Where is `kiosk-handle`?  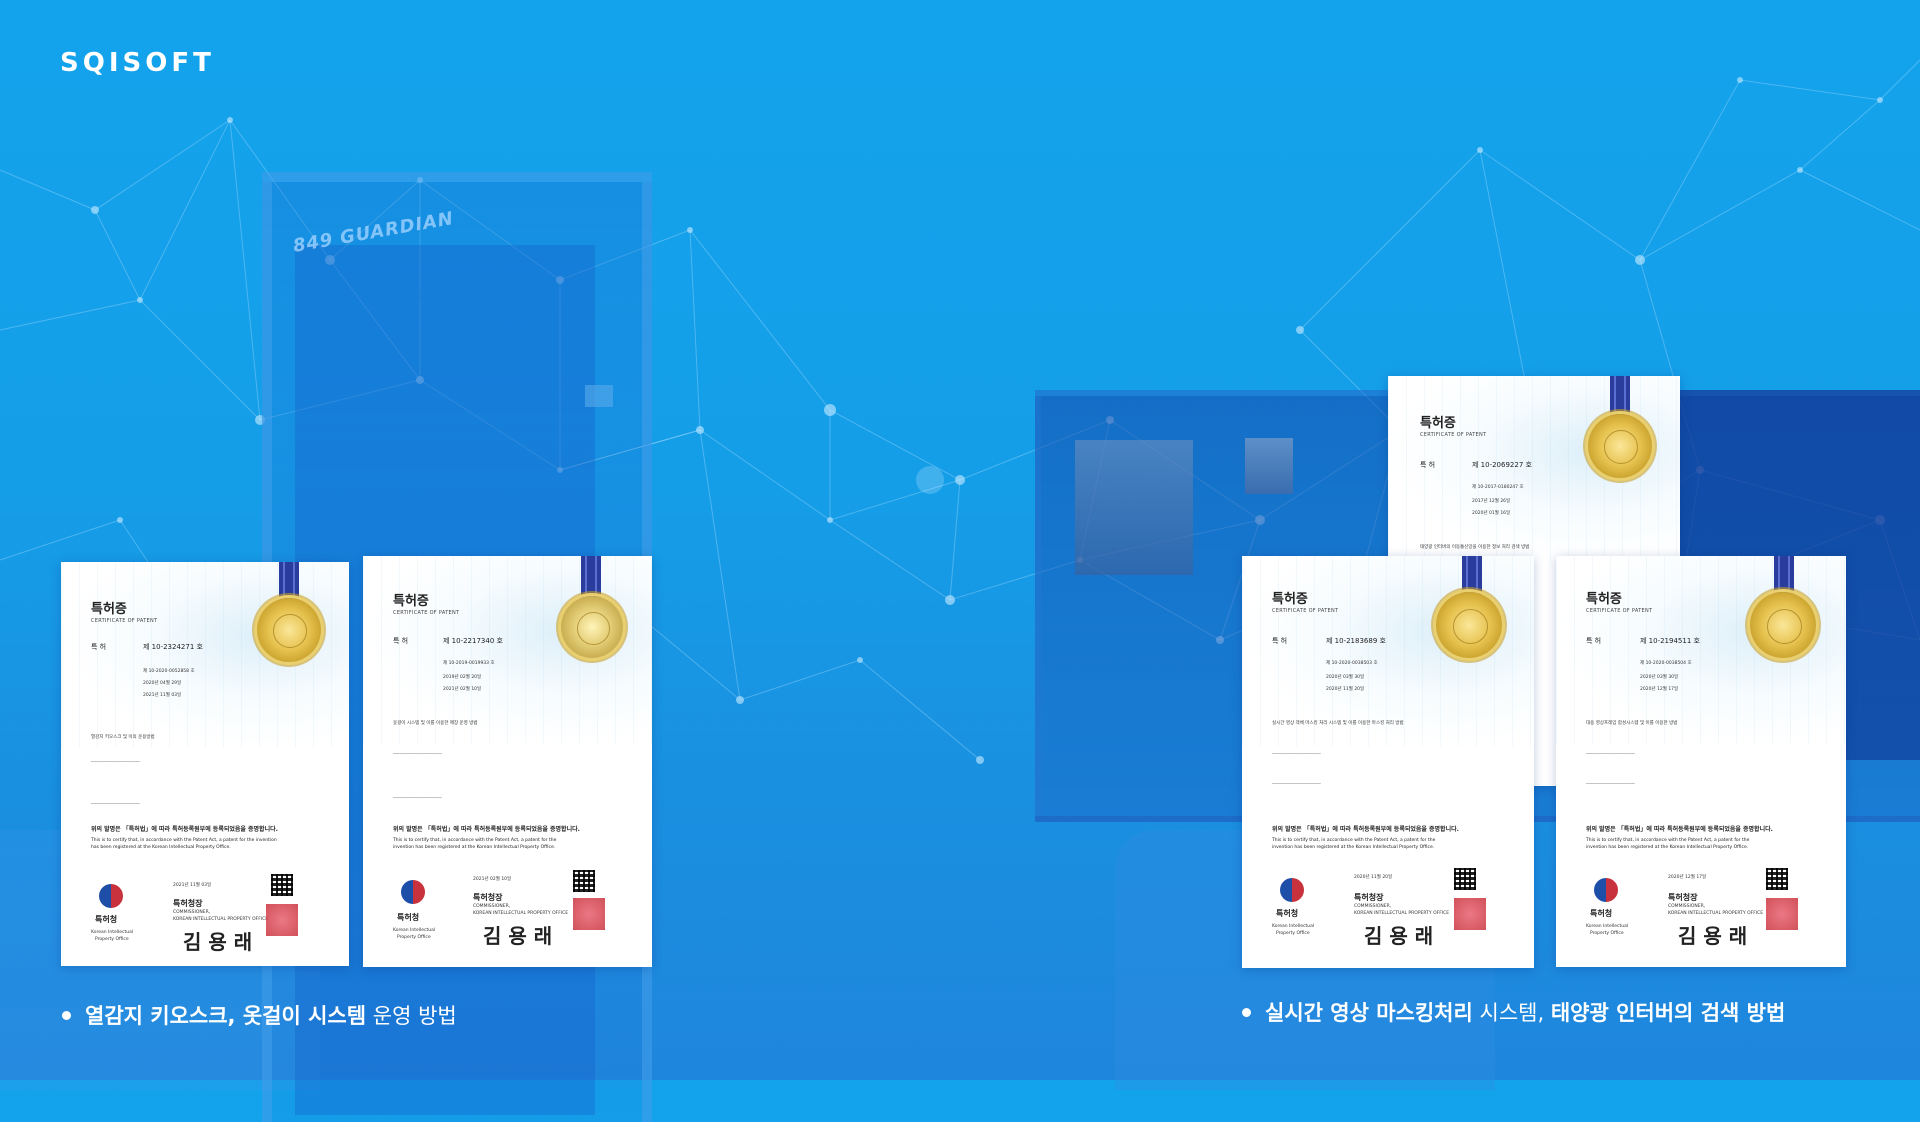
kiosk-handle is located at coordinates (599, 396).